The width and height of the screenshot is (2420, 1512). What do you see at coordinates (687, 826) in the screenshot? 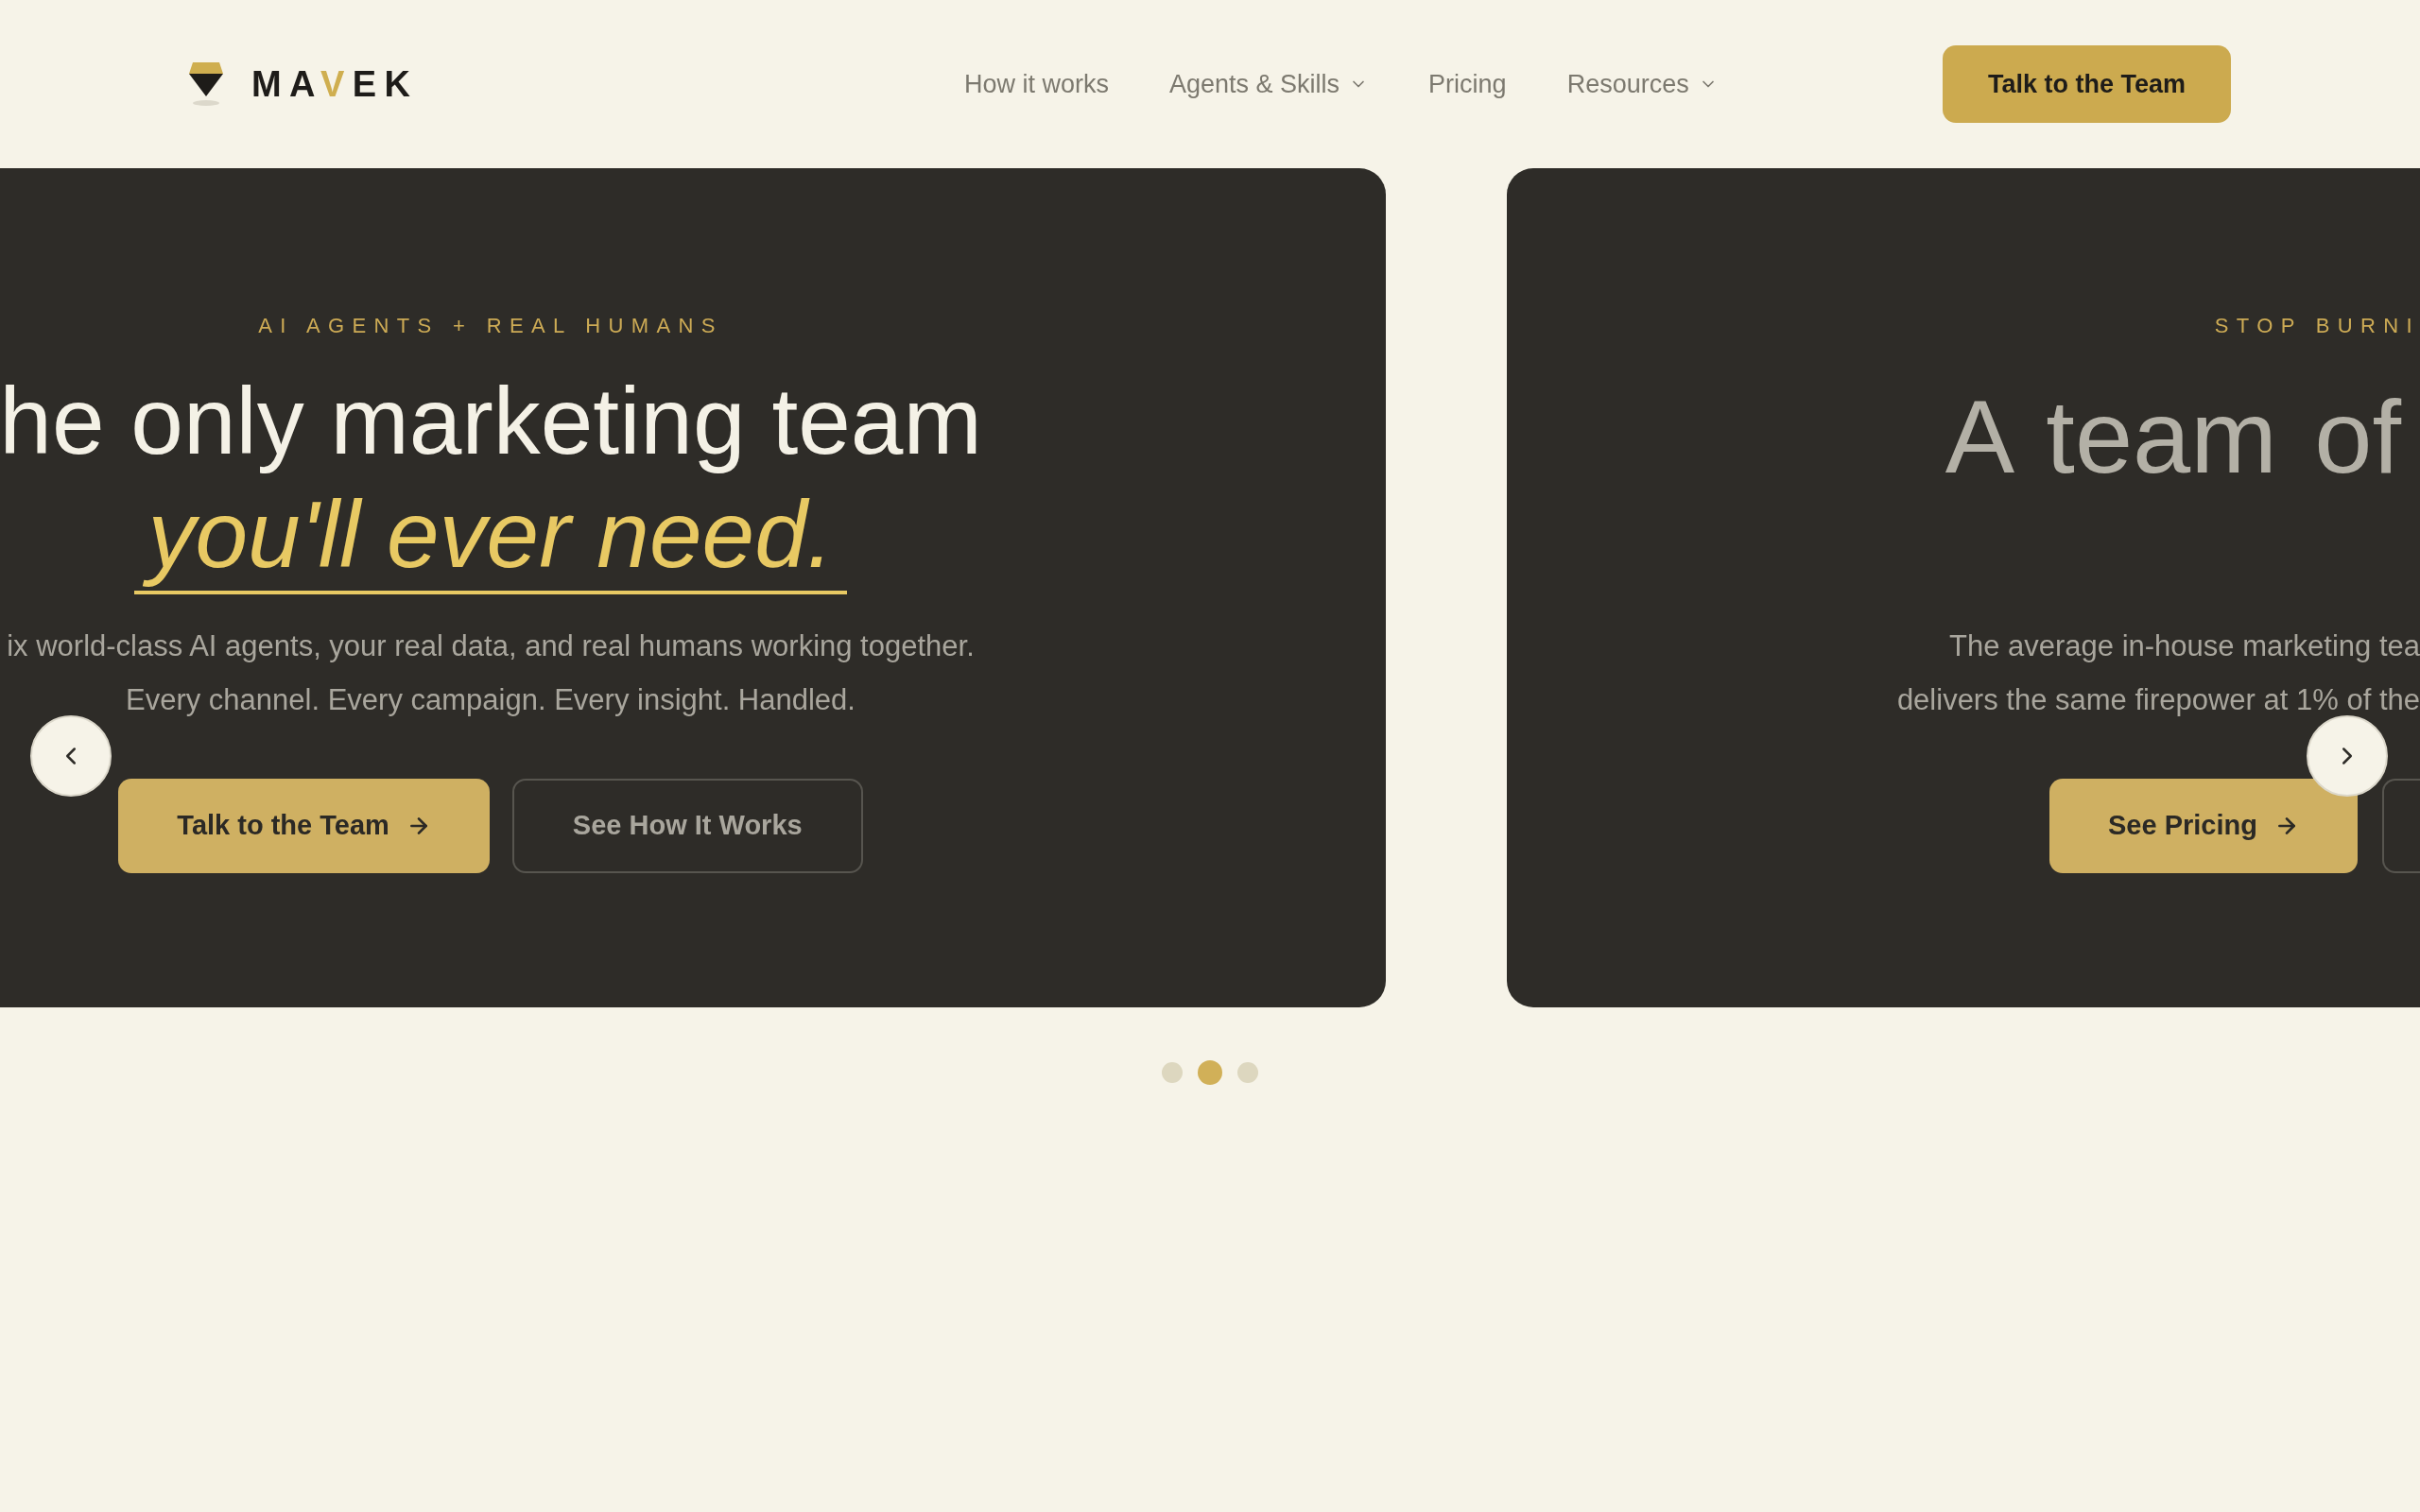
I see `outline-button: See How It Works` at bounding box center [687, 826].